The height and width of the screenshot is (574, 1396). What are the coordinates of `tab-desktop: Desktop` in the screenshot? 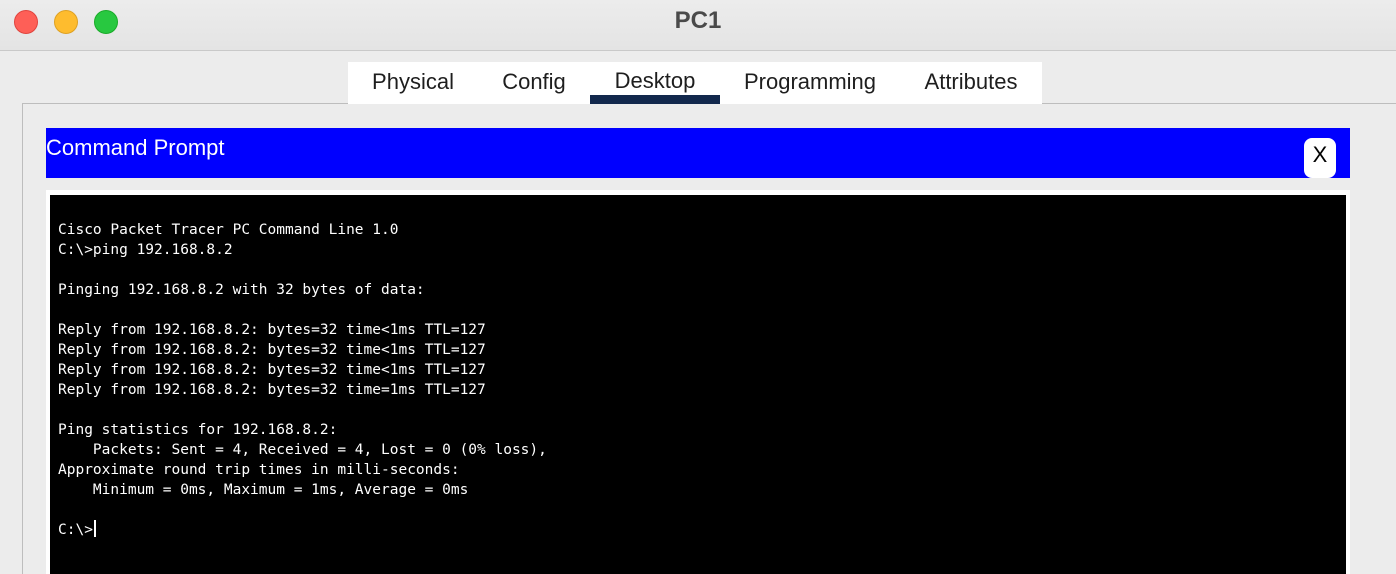 It's located at (655, 83).